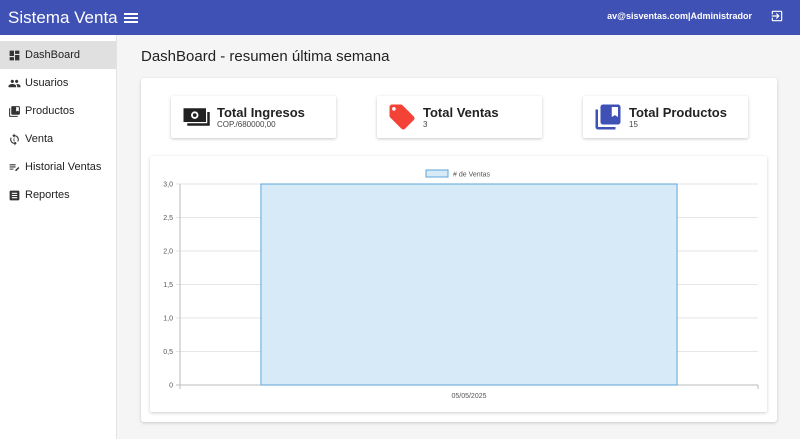  I want to click on sale-icon: $, so click(14, 139).